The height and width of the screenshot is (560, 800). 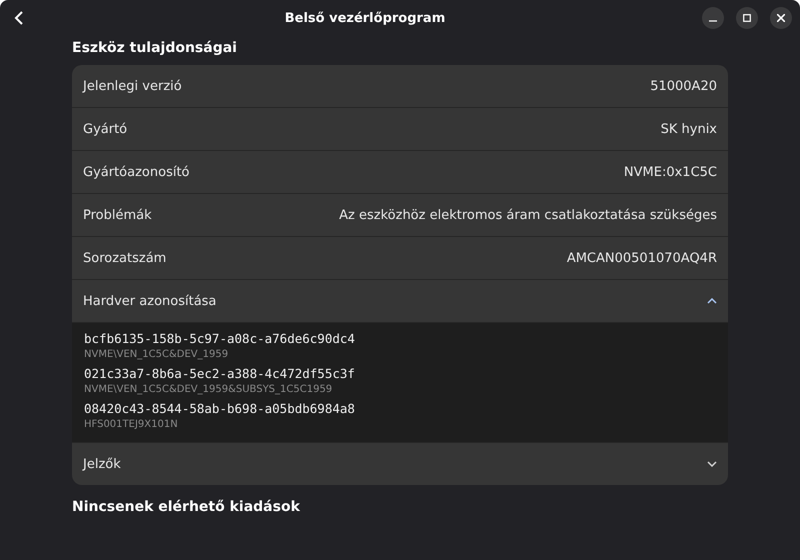 What do you see at coordinates (670, 172) in the screenshot?
I see `property-value: NVME:0x1C5C` at bounding box center [670, 172].